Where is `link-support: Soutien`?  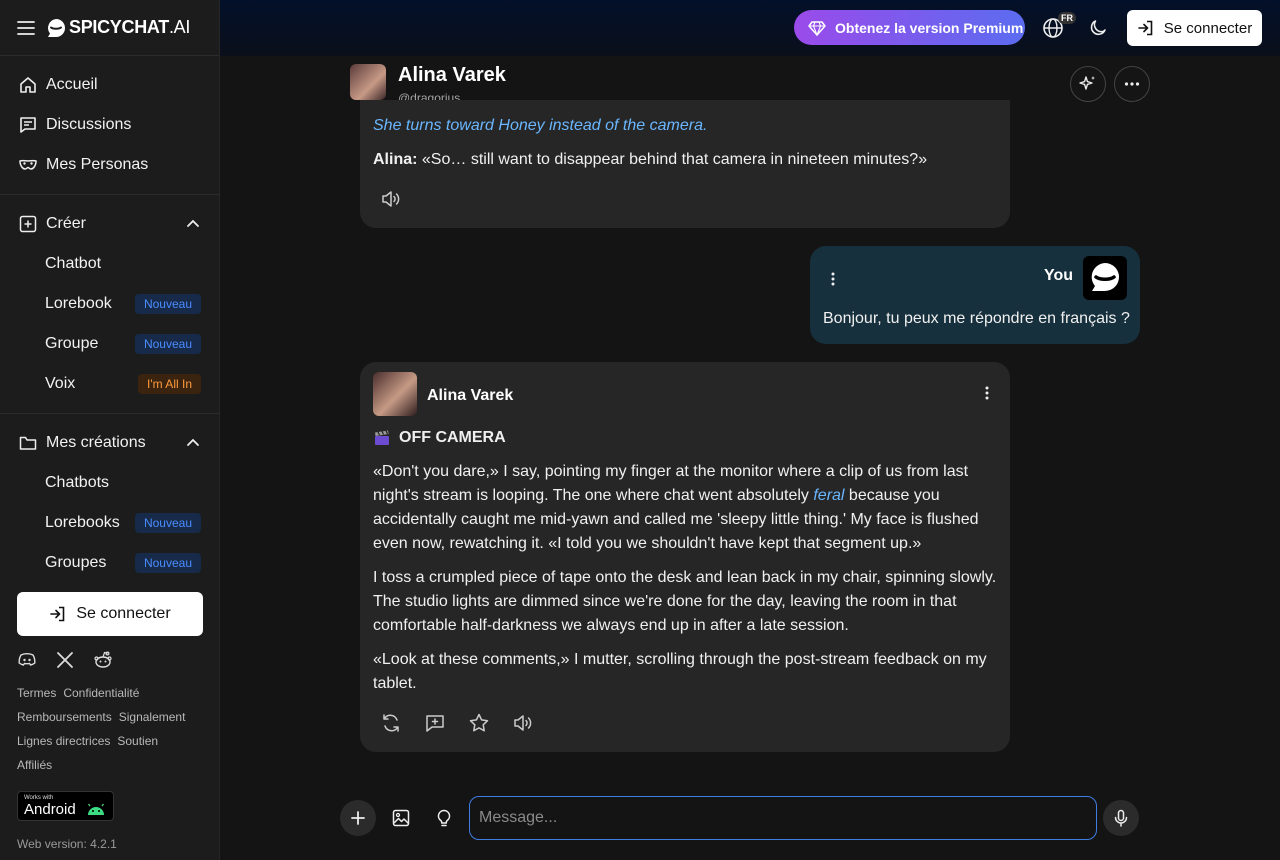
link-support: Soutien is located at coordinates (137, 741).